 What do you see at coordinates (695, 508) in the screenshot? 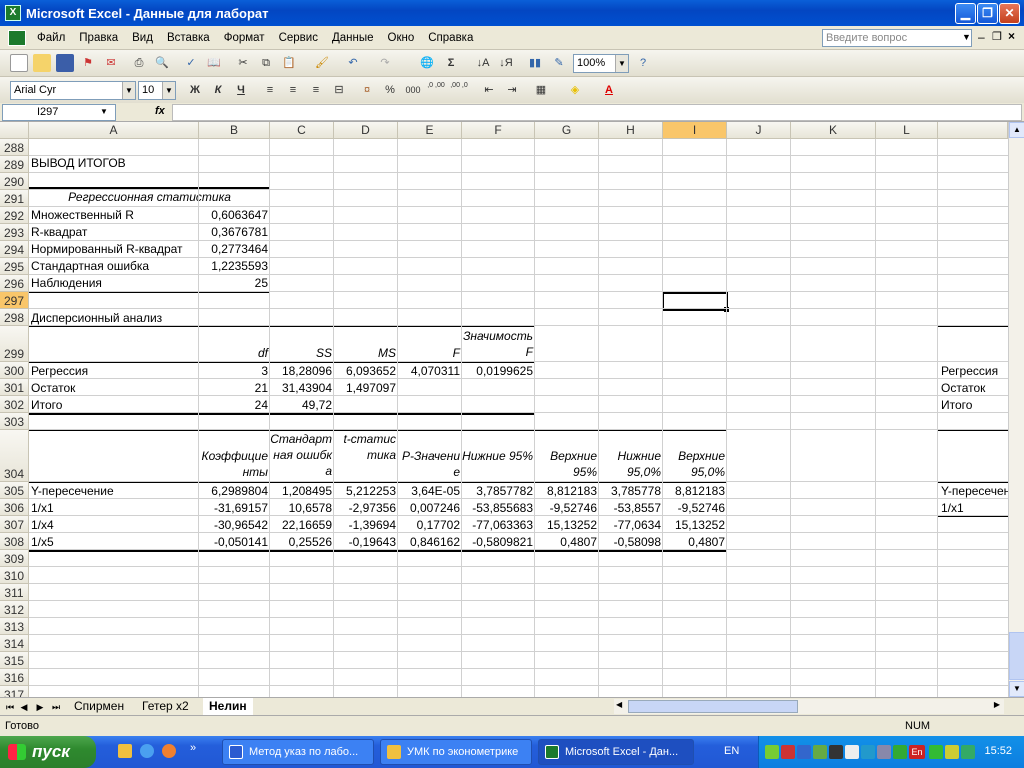
I see `cell-i306: -9,52746` at bounding box center [695, 508].